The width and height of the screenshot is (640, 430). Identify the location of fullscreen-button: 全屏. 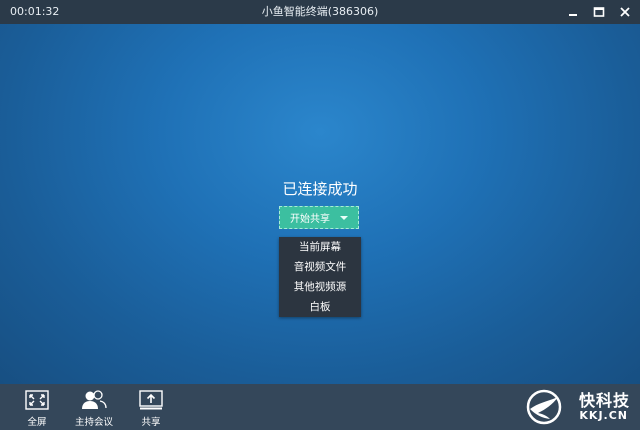
(37, 409).